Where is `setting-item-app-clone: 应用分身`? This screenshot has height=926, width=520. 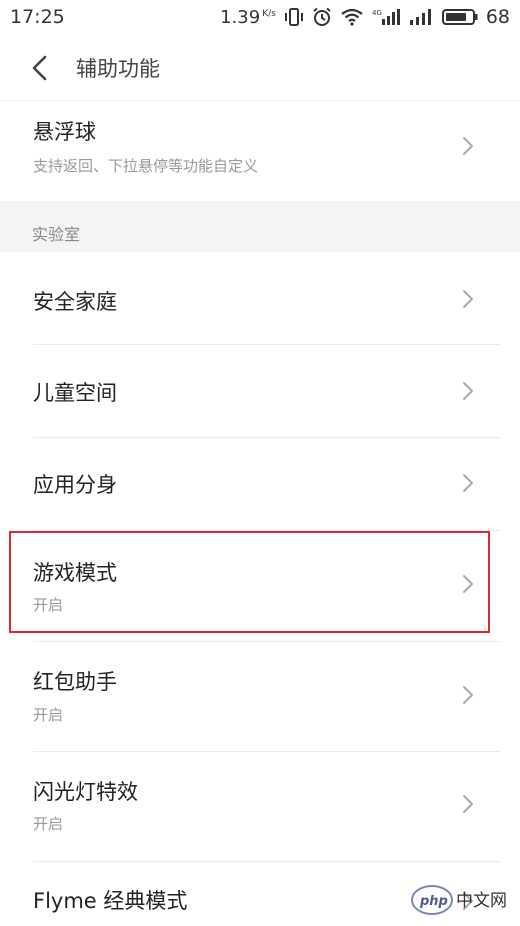
setting-item-app-clone: 应用分身 is located at coordinates (260, 484).